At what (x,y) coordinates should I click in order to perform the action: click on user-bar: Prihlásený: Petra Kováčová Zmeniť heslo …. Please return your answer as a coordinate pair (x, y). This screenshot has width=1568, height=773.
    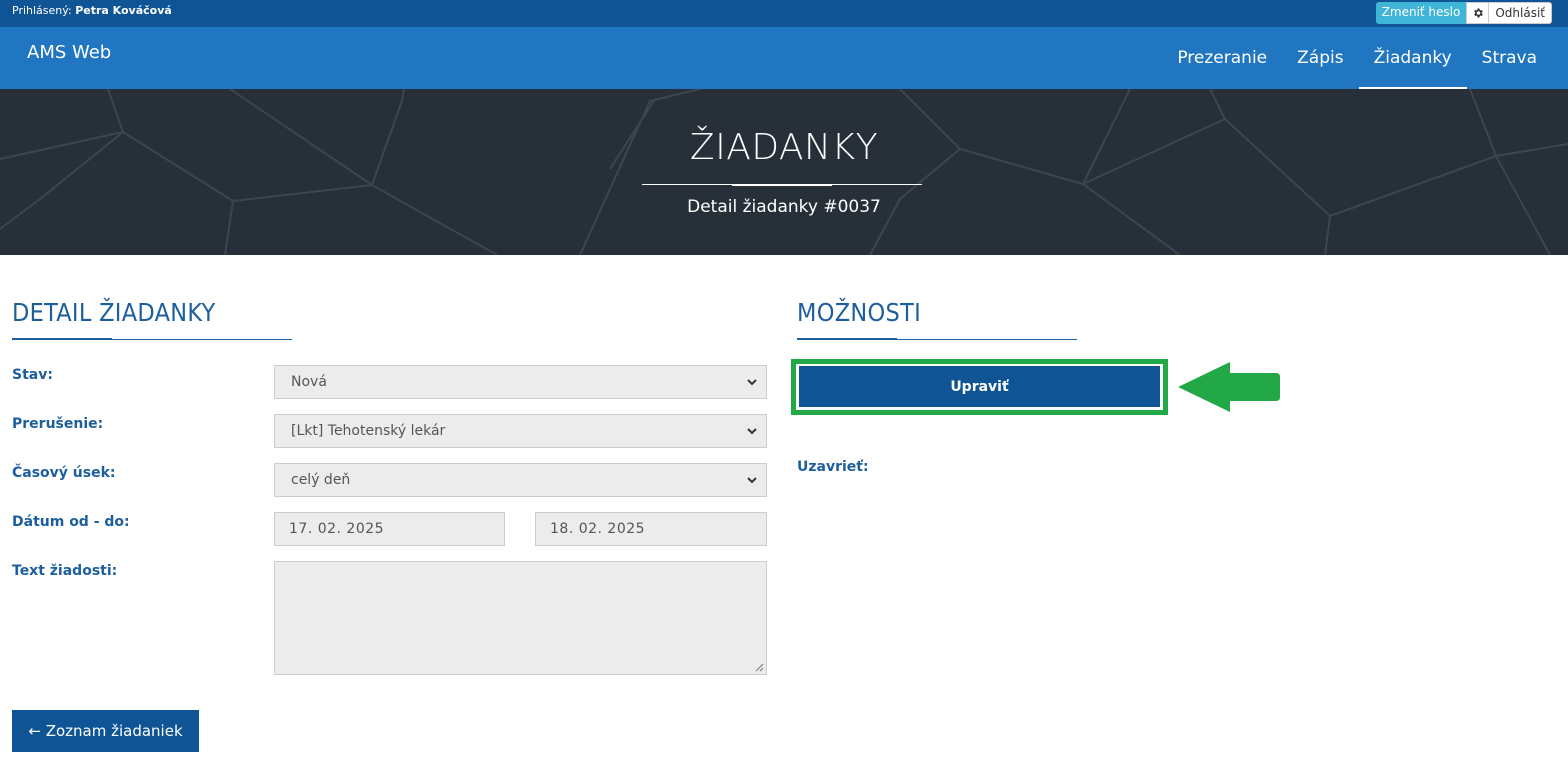
    Looking at the image, I should click on (784, 13).